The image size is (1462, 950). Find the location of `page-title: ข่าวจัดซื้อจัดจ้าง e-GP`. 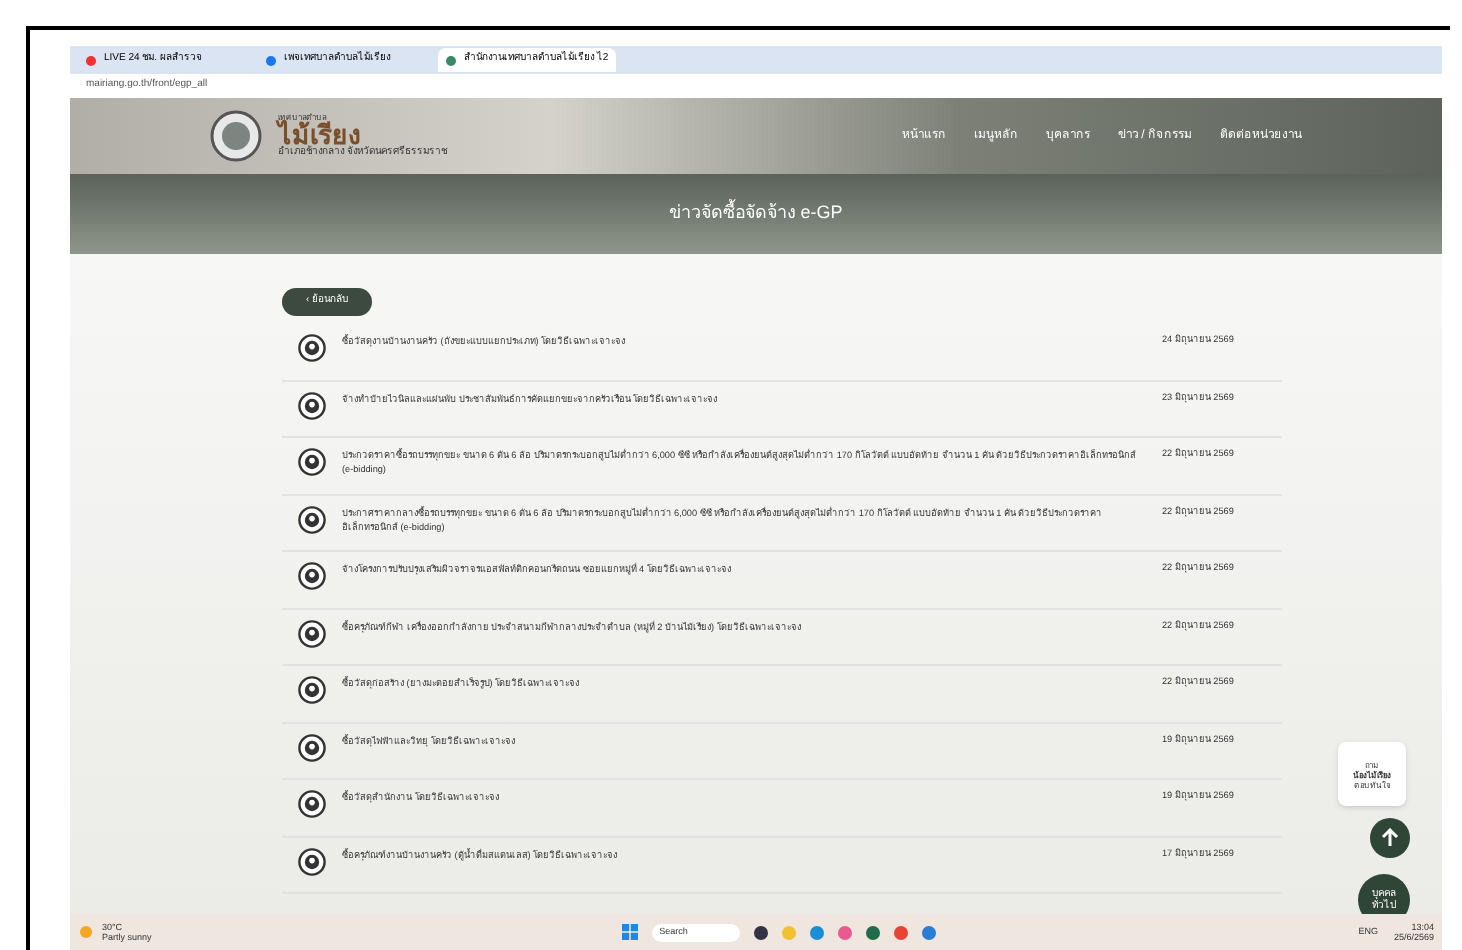

page-title: ข่าวจัดซื้อจัดจ้าง e-GP is located at coordinates (756, 213).